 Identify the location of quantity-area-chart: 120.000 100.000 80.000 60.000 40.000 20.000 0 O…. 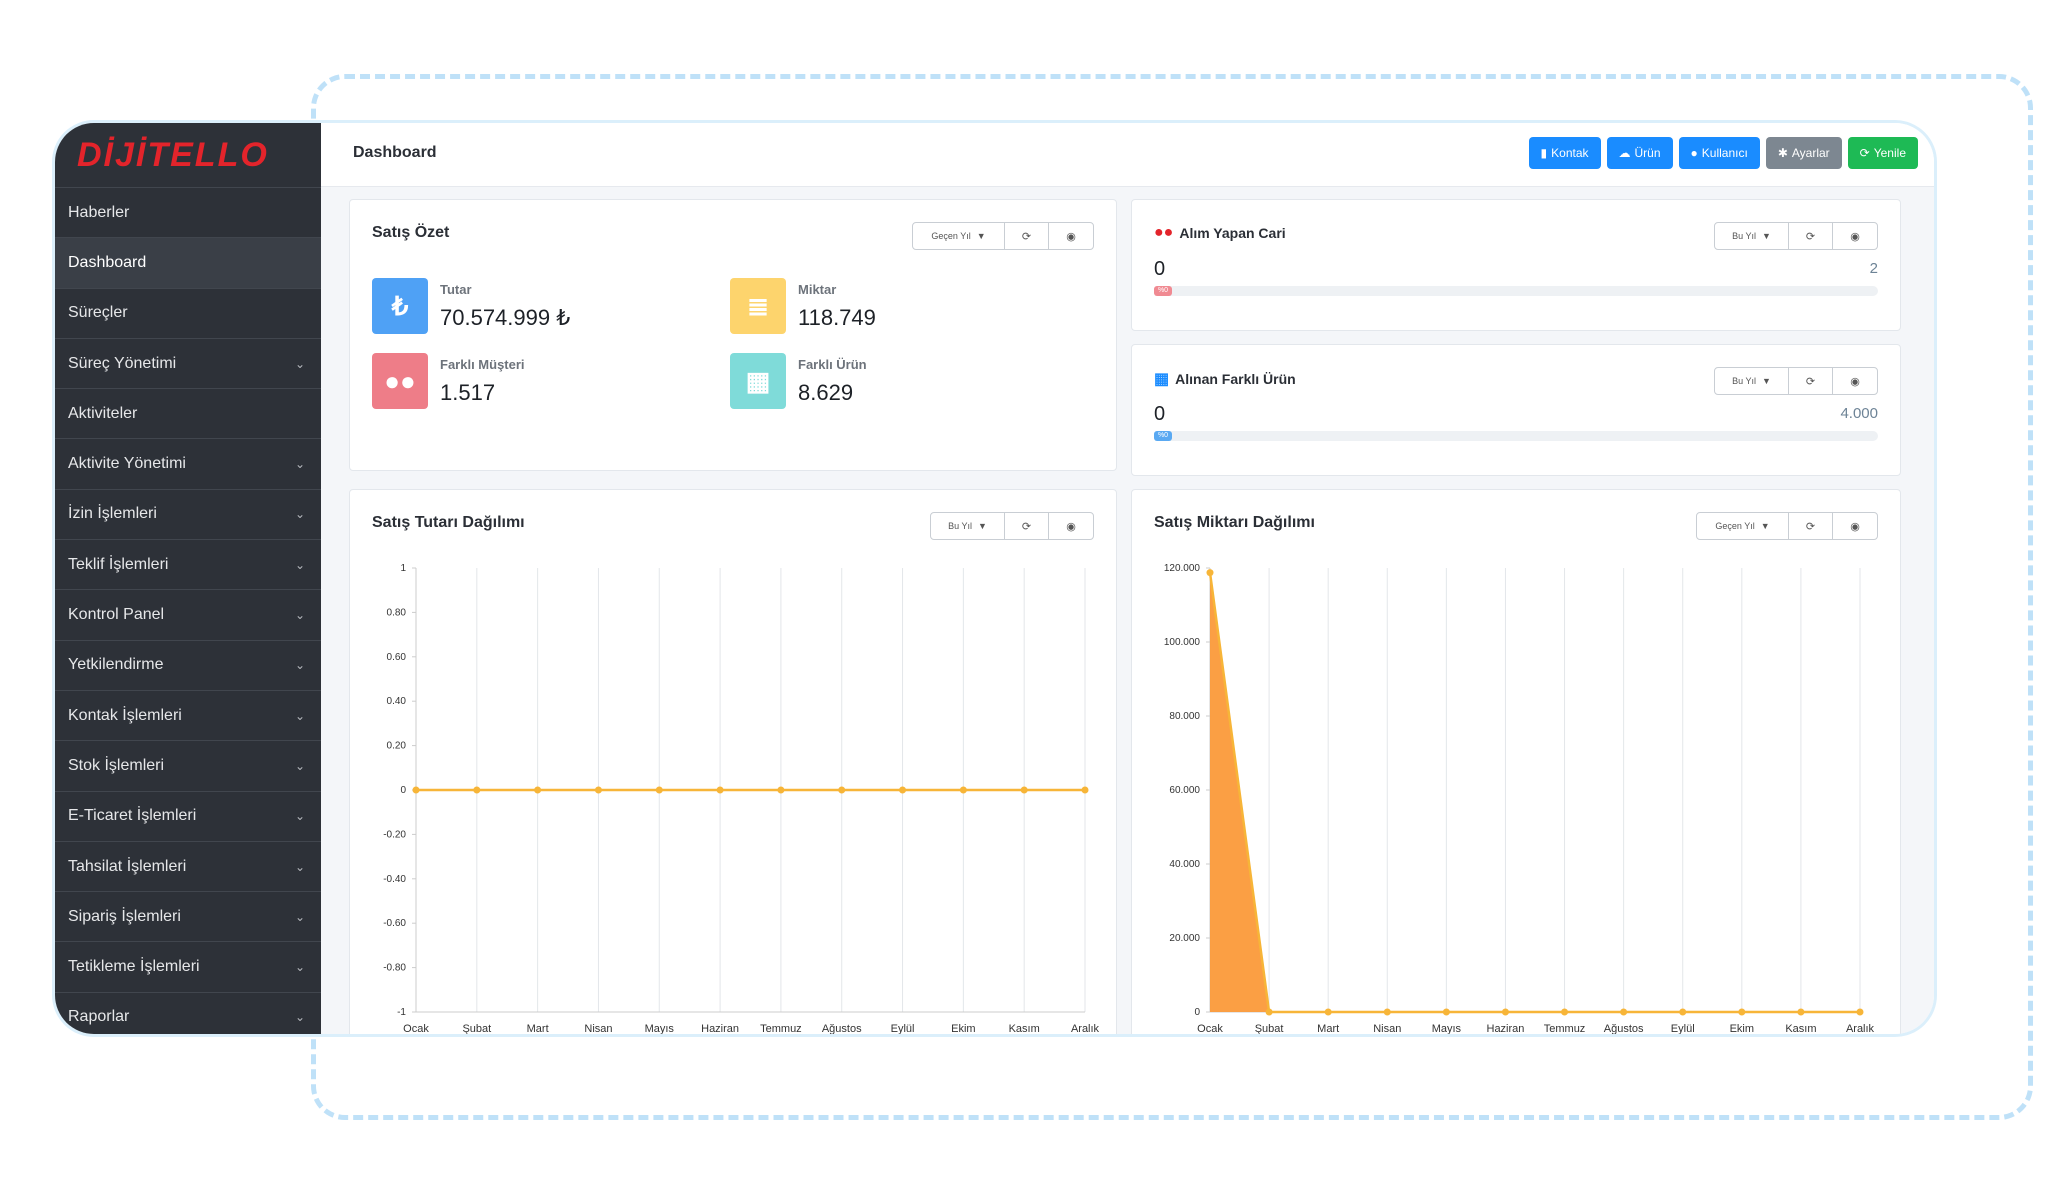
(1519, 799).